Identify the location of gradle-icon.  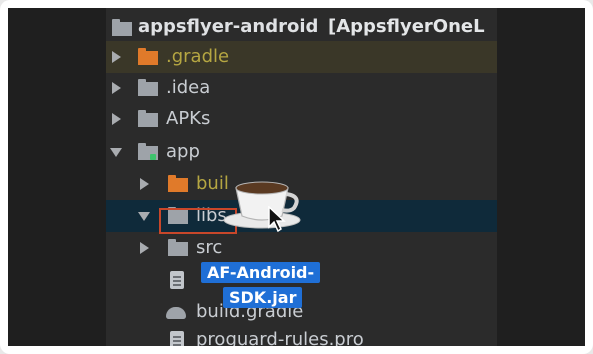
(176, 313).